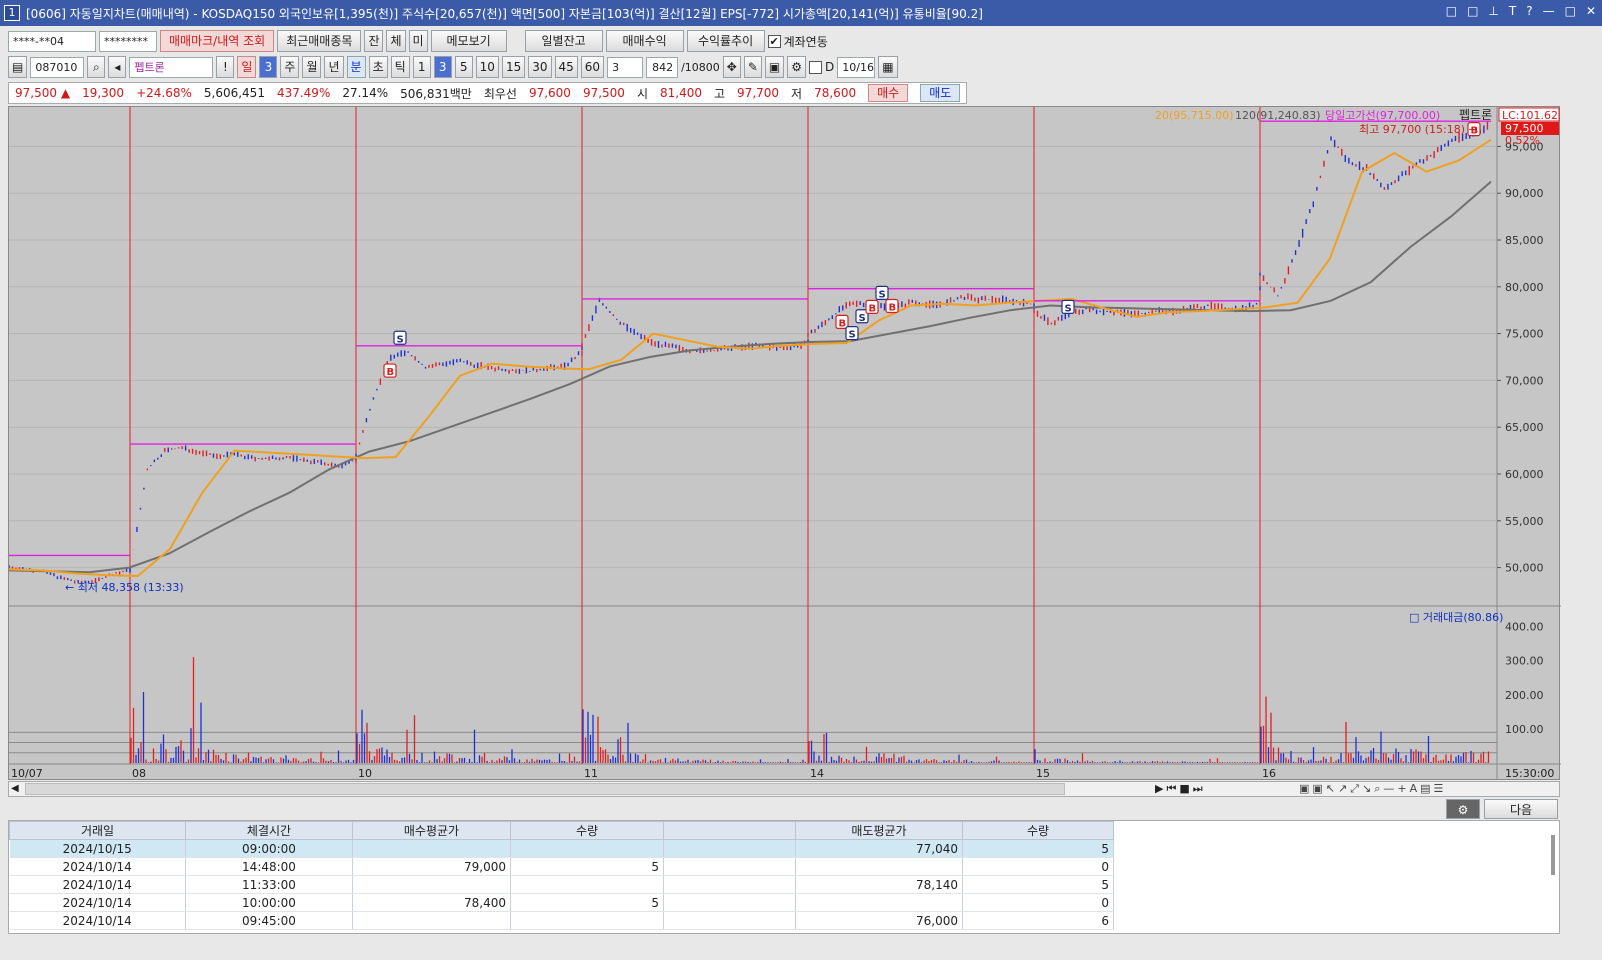 This screenshot has height=960, width=1602. What do you see at coordinates (1038, 830) in the screenshot?
I see `col-sell-qty: 수량` at bounding box center [1038, 830].